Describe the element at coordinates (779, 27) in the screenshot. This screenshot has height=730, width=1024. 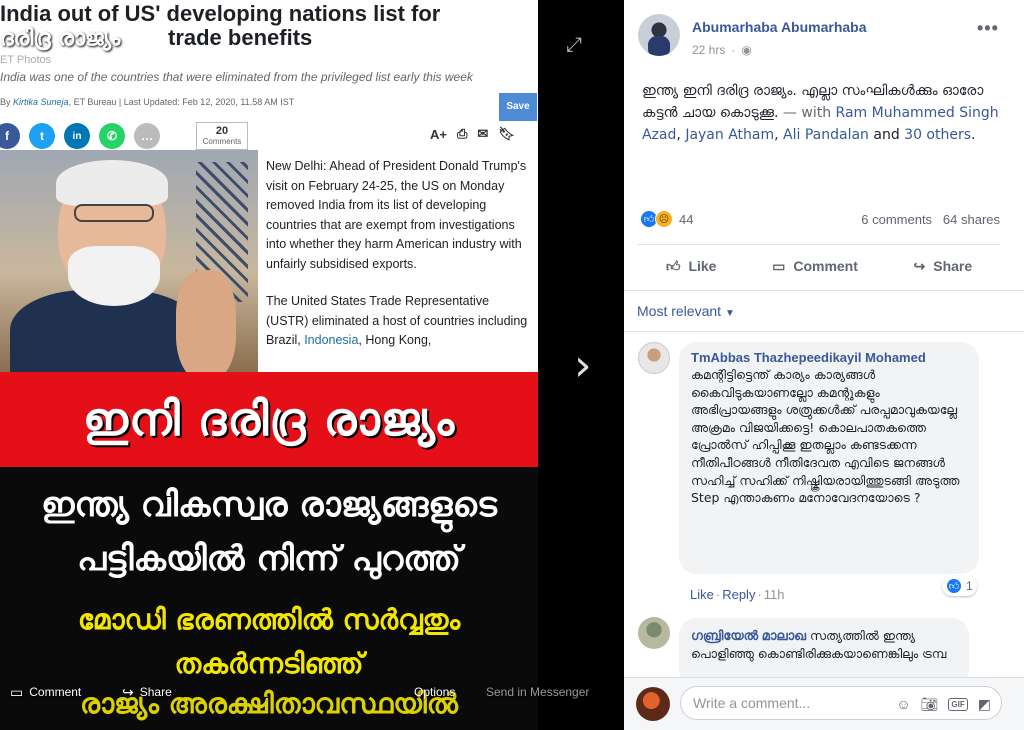
I see `author-name: Abumarhaba Abumarhaba` at that location.